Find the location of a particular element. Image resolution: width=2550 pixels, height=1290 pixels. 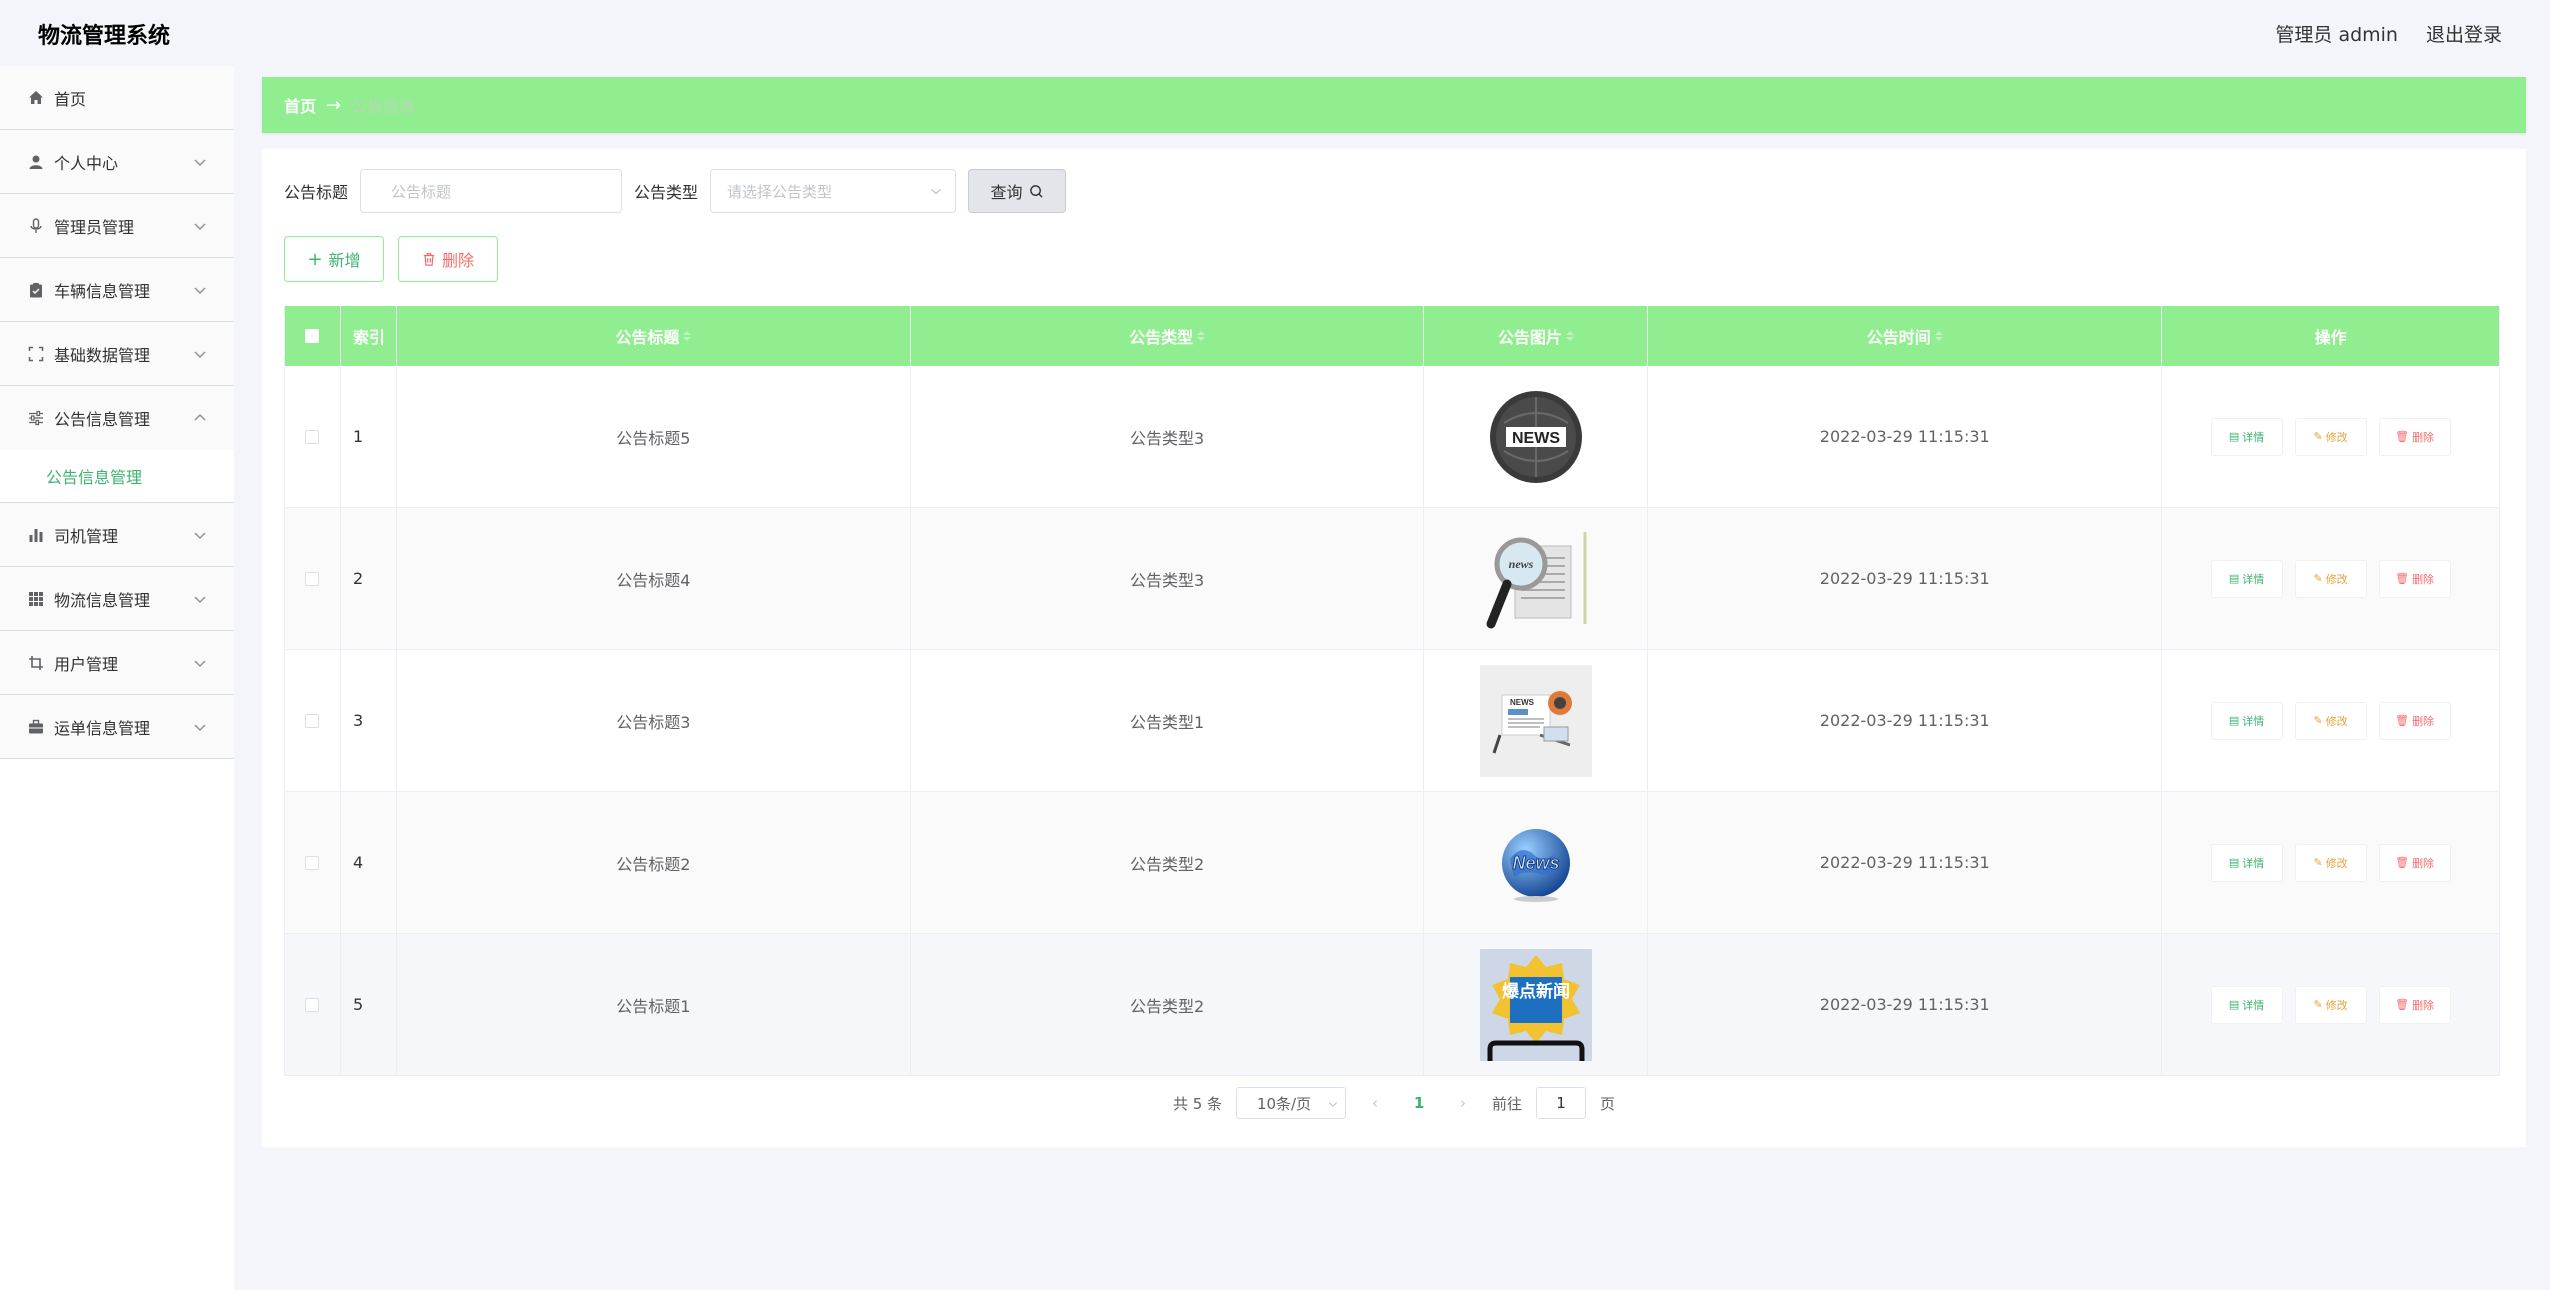

row-time: 2022-03-29 11:15:31 is located at coordinates (1905, 1004).